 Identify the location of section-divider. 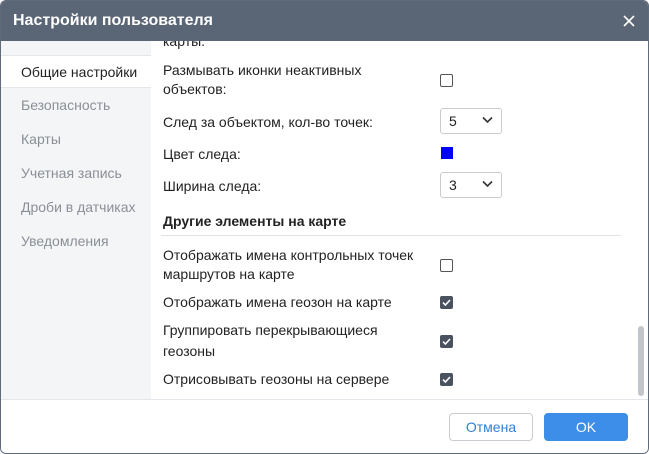
(391, 235).